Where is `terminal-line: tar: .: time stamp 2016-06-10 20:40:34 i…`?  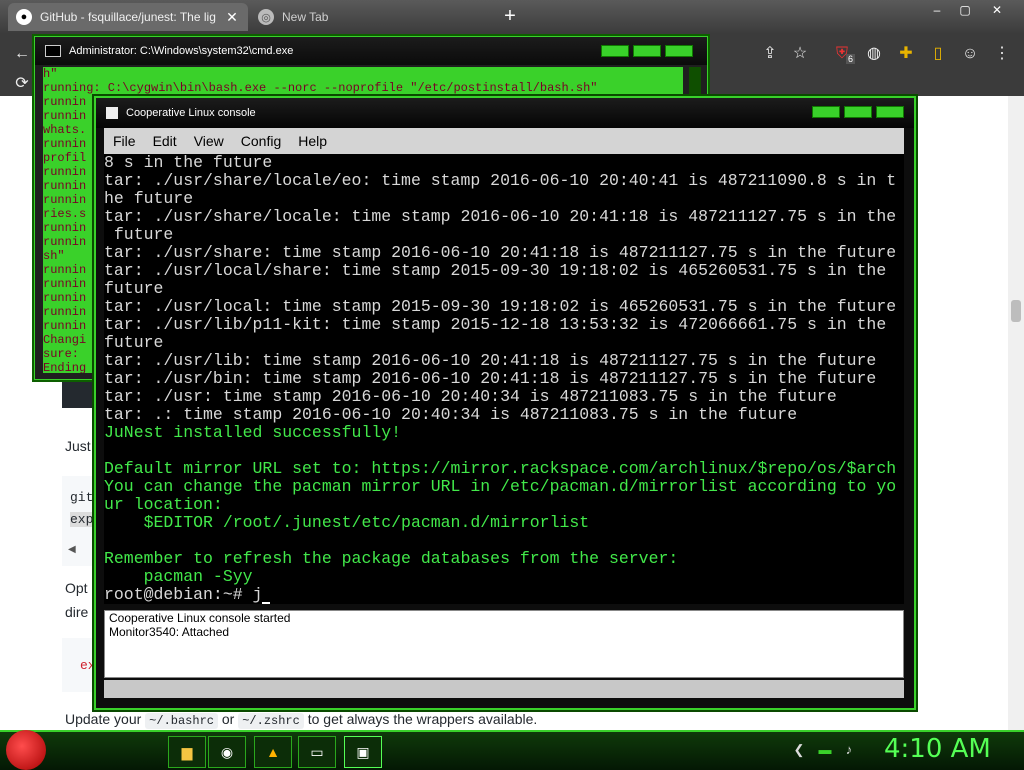
terminal-line: tar: .: time stamp 2016-06-10 20:40:34 i… is located at coordinates (451, 414).